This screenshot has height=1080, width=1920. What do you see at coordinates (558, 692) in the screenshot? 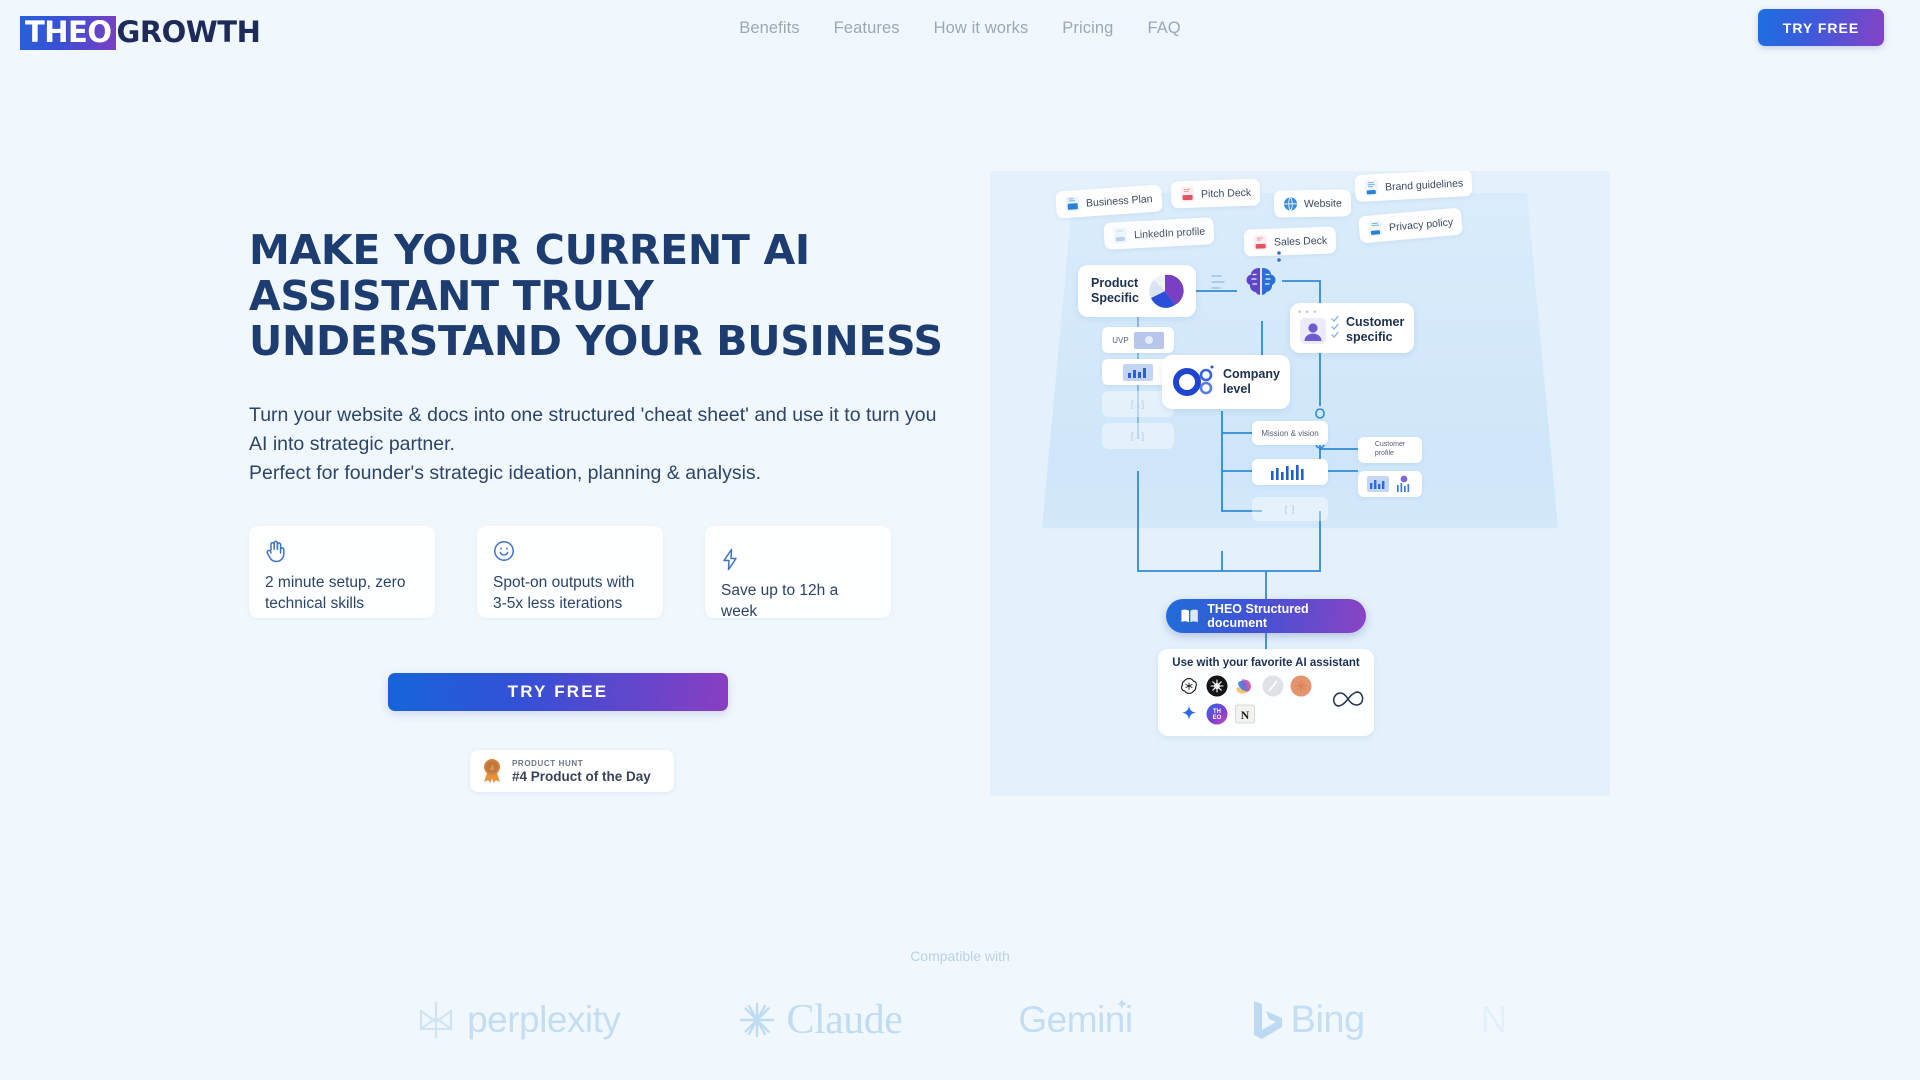
I see `hero-try-free-button: TRY FREE` at bounding box center [558, 692].